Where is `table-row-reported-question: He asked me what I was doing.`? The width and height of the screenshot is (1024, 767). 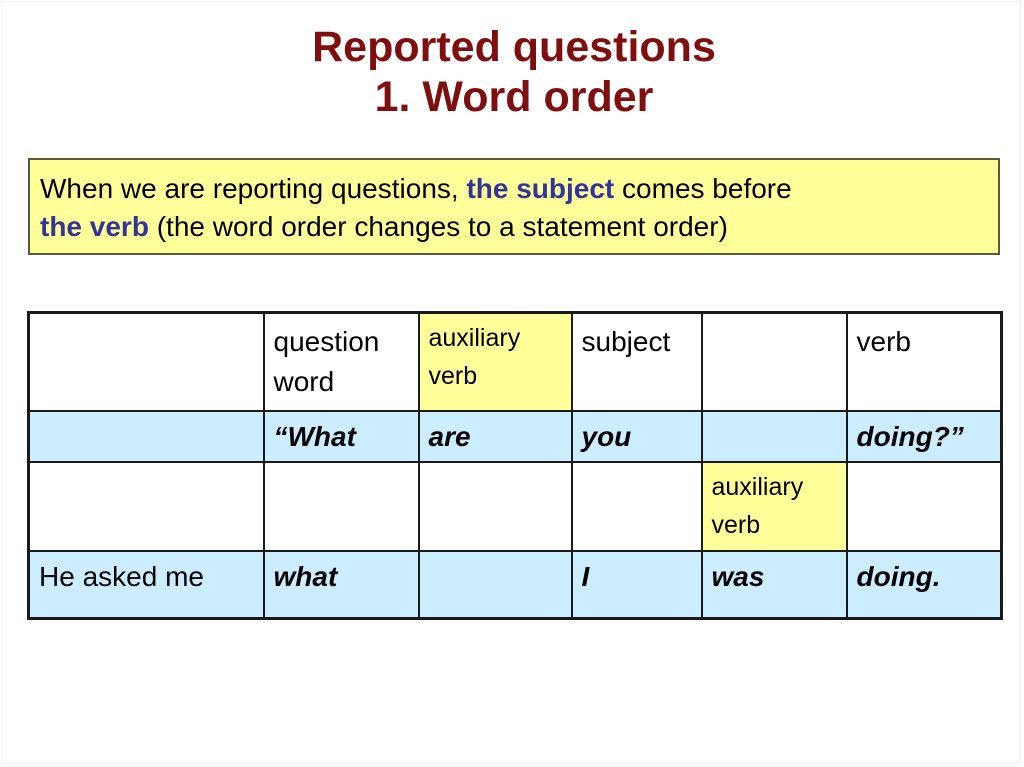 table-row-reported-question: He asked me what I was doing. is located at coordinates (515, 584).